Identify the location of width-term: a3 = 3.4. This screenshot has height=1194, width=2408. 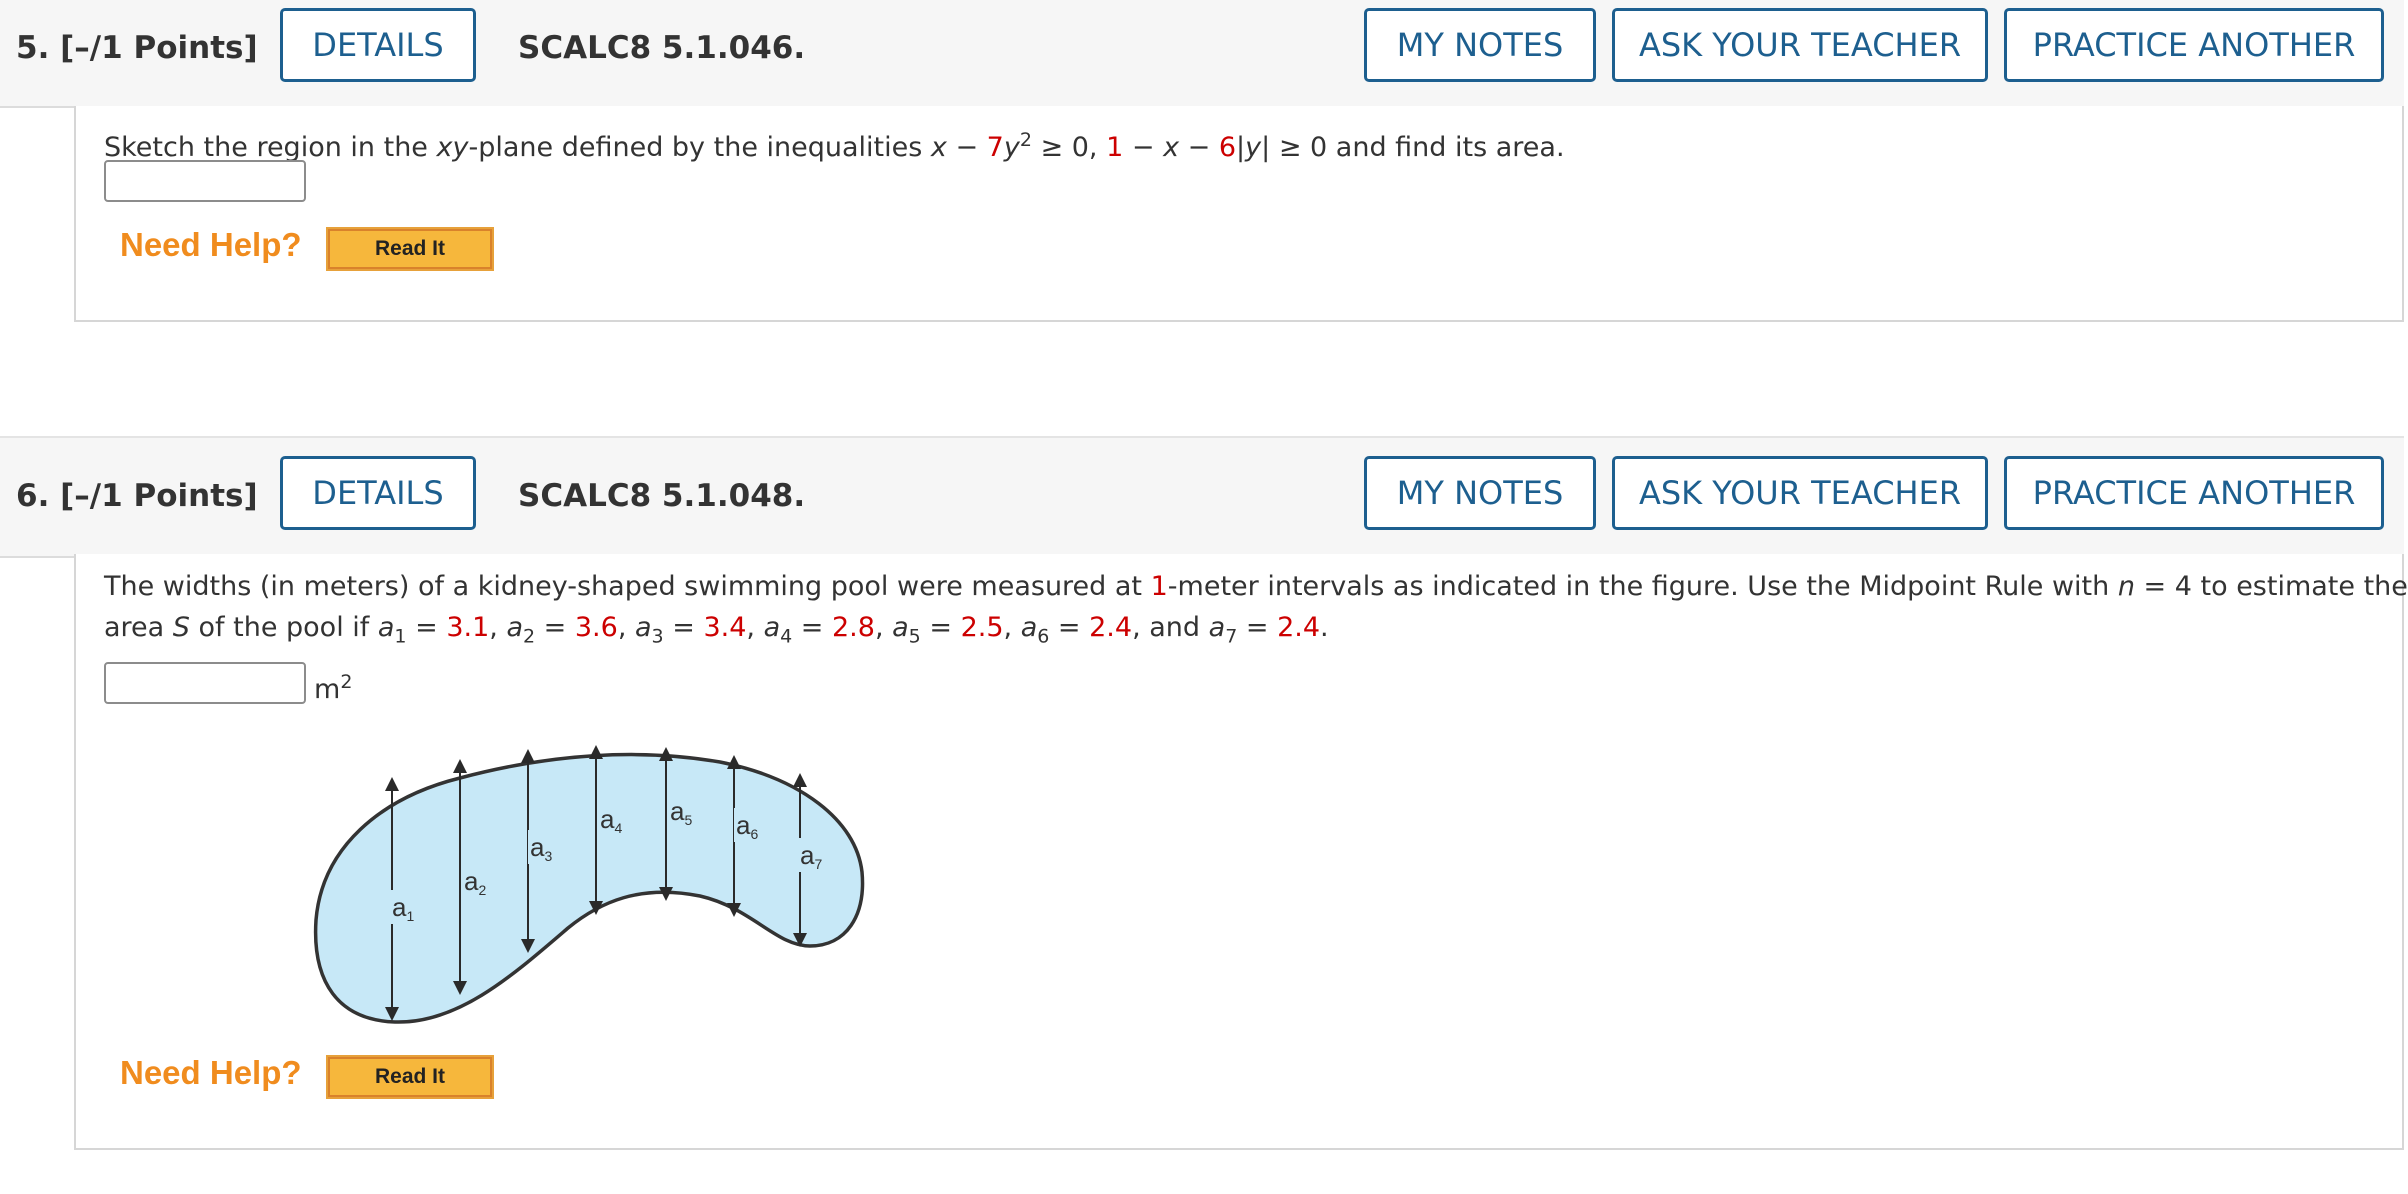
(691, 630).